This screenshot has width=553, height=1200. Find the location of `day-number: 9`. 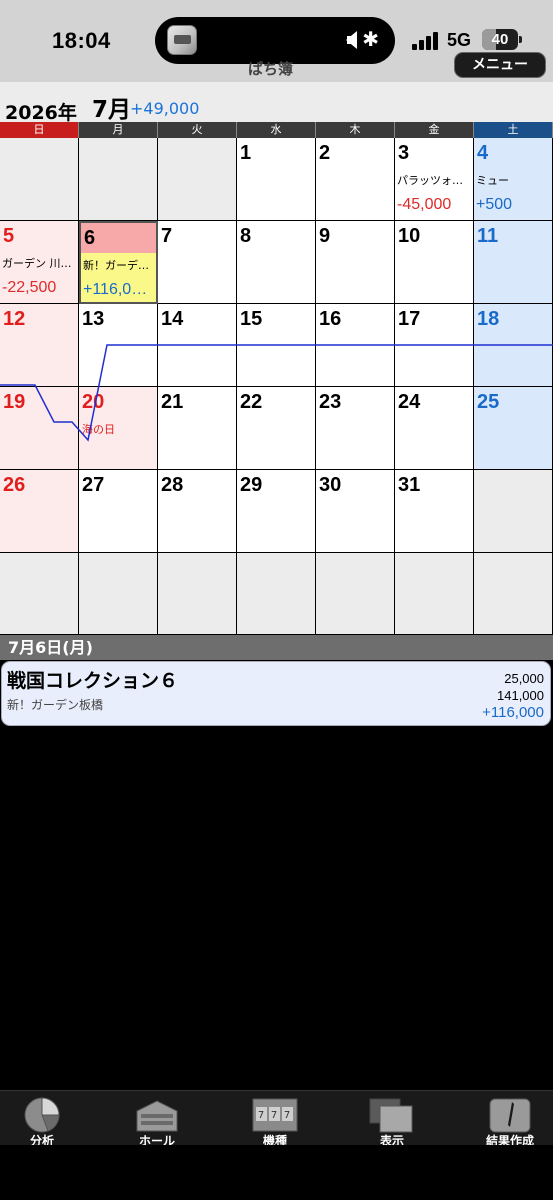

day-number: 9 is located at coordinates (325, 236).